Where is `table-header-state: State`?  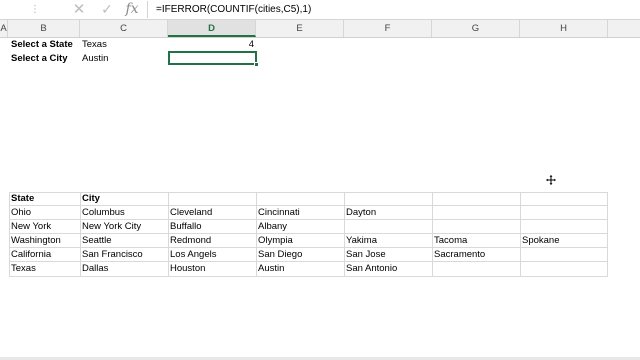 table-header-state: State is located at coordinates (23, 198).